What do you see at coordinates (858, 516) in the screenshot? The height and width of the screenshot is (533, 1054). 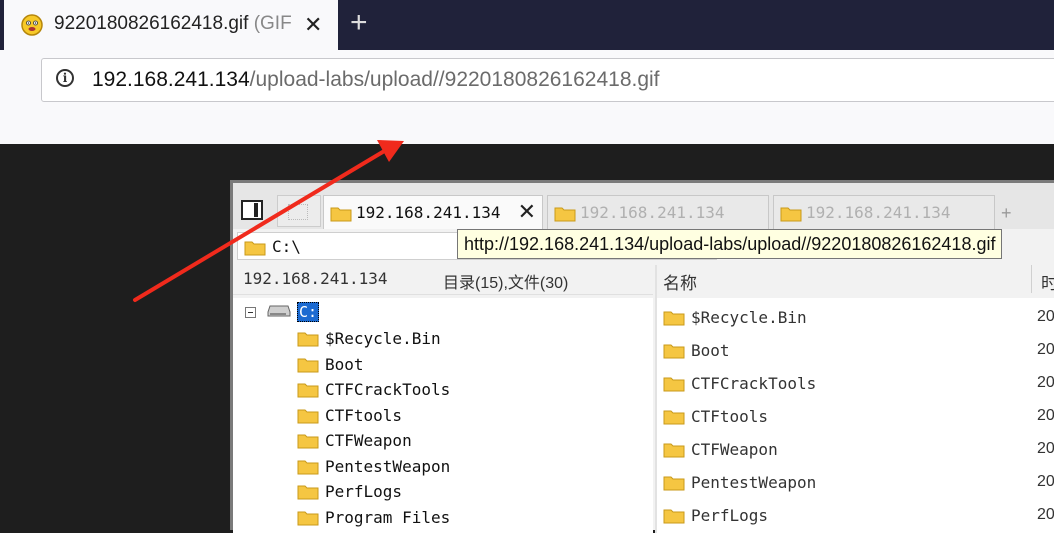 I see `list-item: PerfLogs 20` at bounding box center [858, 516].